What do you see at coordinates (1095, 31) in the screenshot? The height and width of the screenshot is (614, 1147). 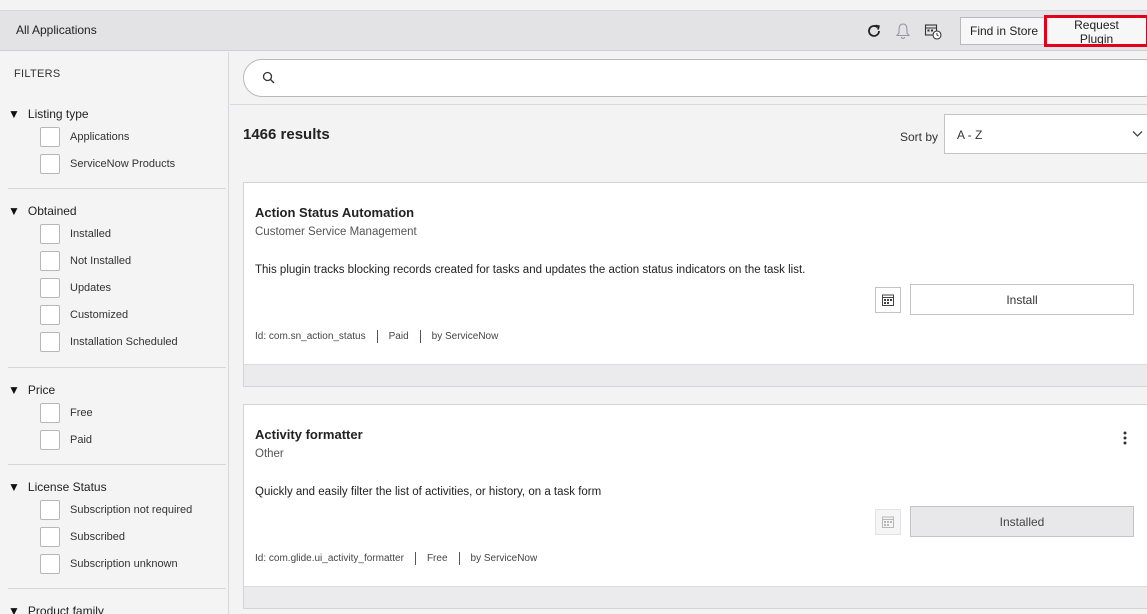 I see `request-plugin-button: Request Plugin` at bounding box center [1095, 31].